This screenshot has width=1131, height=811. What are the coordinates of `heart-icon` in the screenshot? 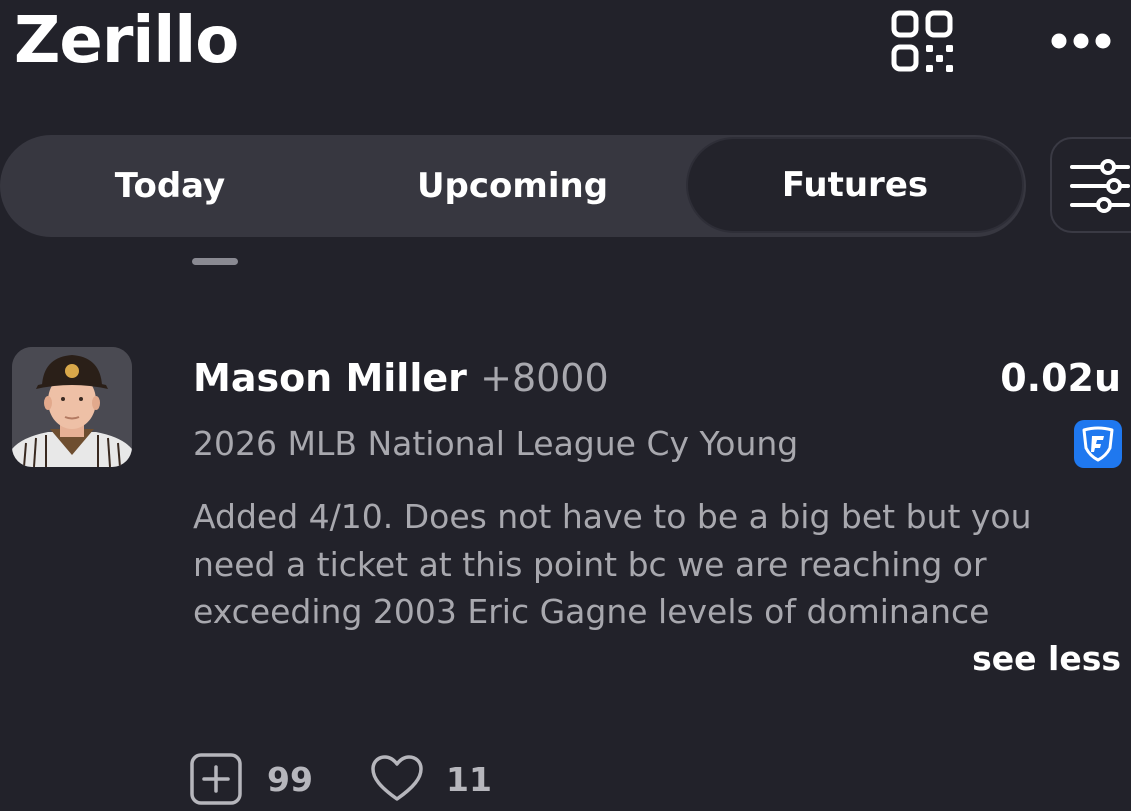 It's located at (397, 778).